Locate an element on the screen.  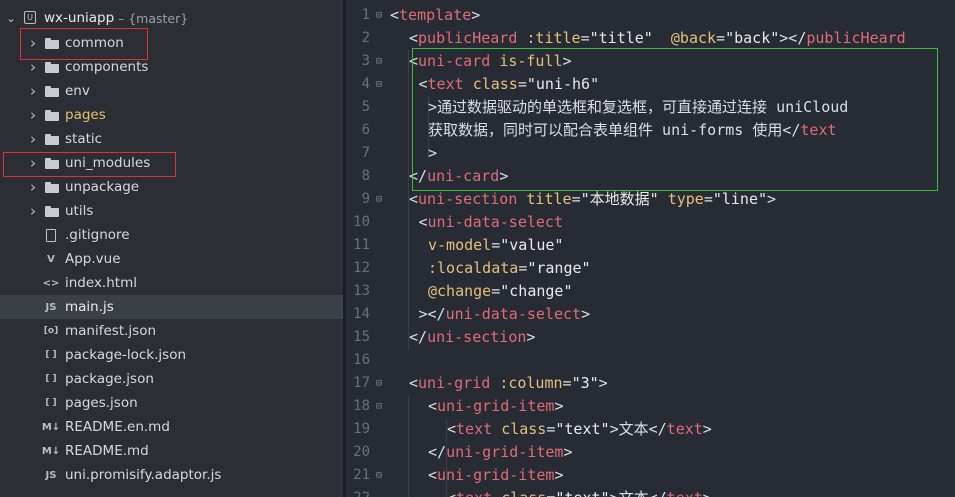
project-root-row: ⌄ U wx-uniapp – {master} is located at coordinates (171, 18).